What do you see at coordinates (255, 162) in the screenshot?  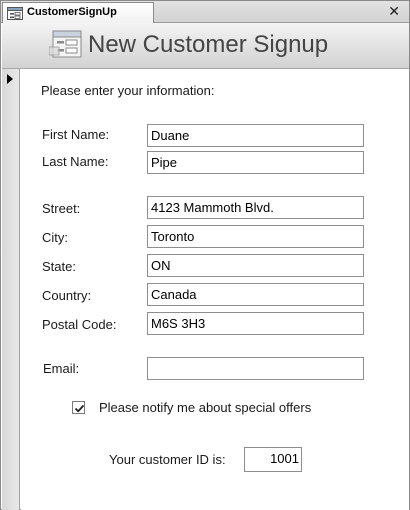 I see `last-name-field: Pipe` at bounding box center [255, 162].